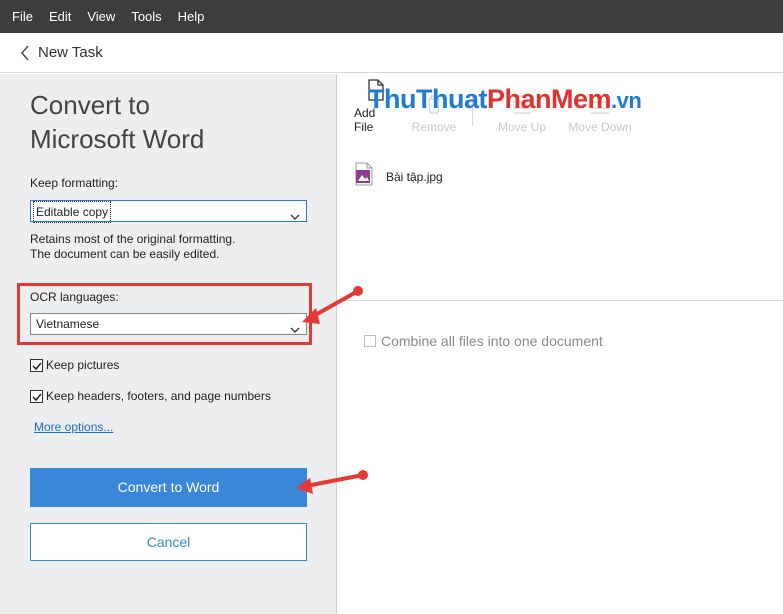 This screenshot has height=614, width=783. Describe the element at coordinates (522, 127) in the screenshot. I see `move-up-label: Move Up` at that location.